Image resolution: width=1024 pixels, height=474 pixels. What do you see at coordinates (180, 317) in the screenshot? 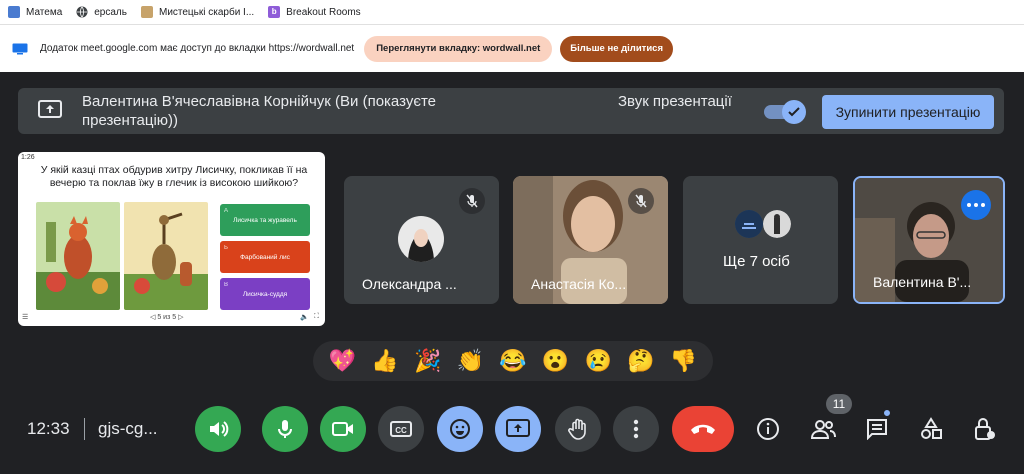
I see `next-icon: ▷` at bounding box center [180, 317].